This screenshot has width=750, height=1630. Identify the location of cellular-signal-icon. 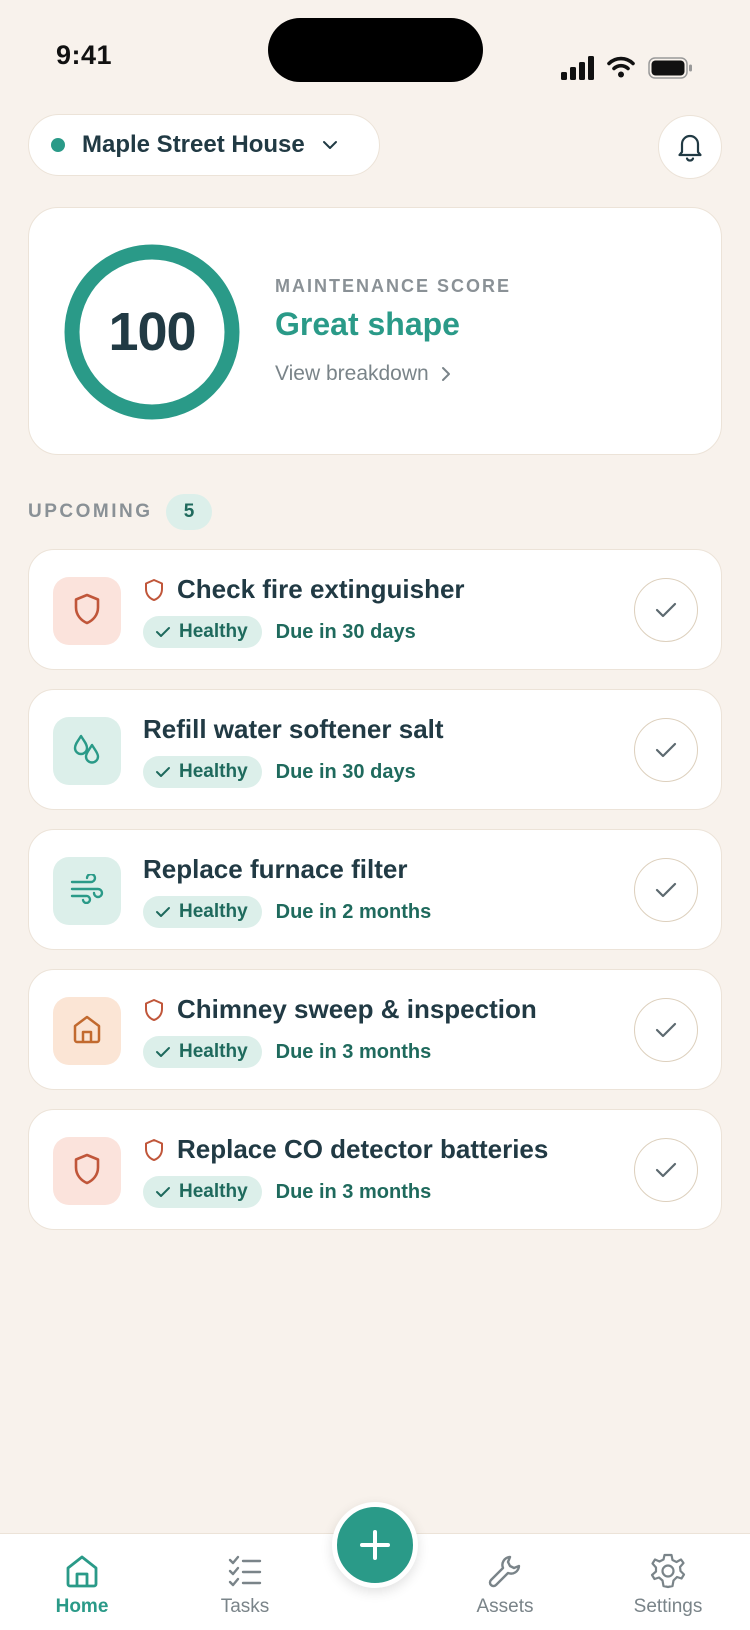
(577, 68).